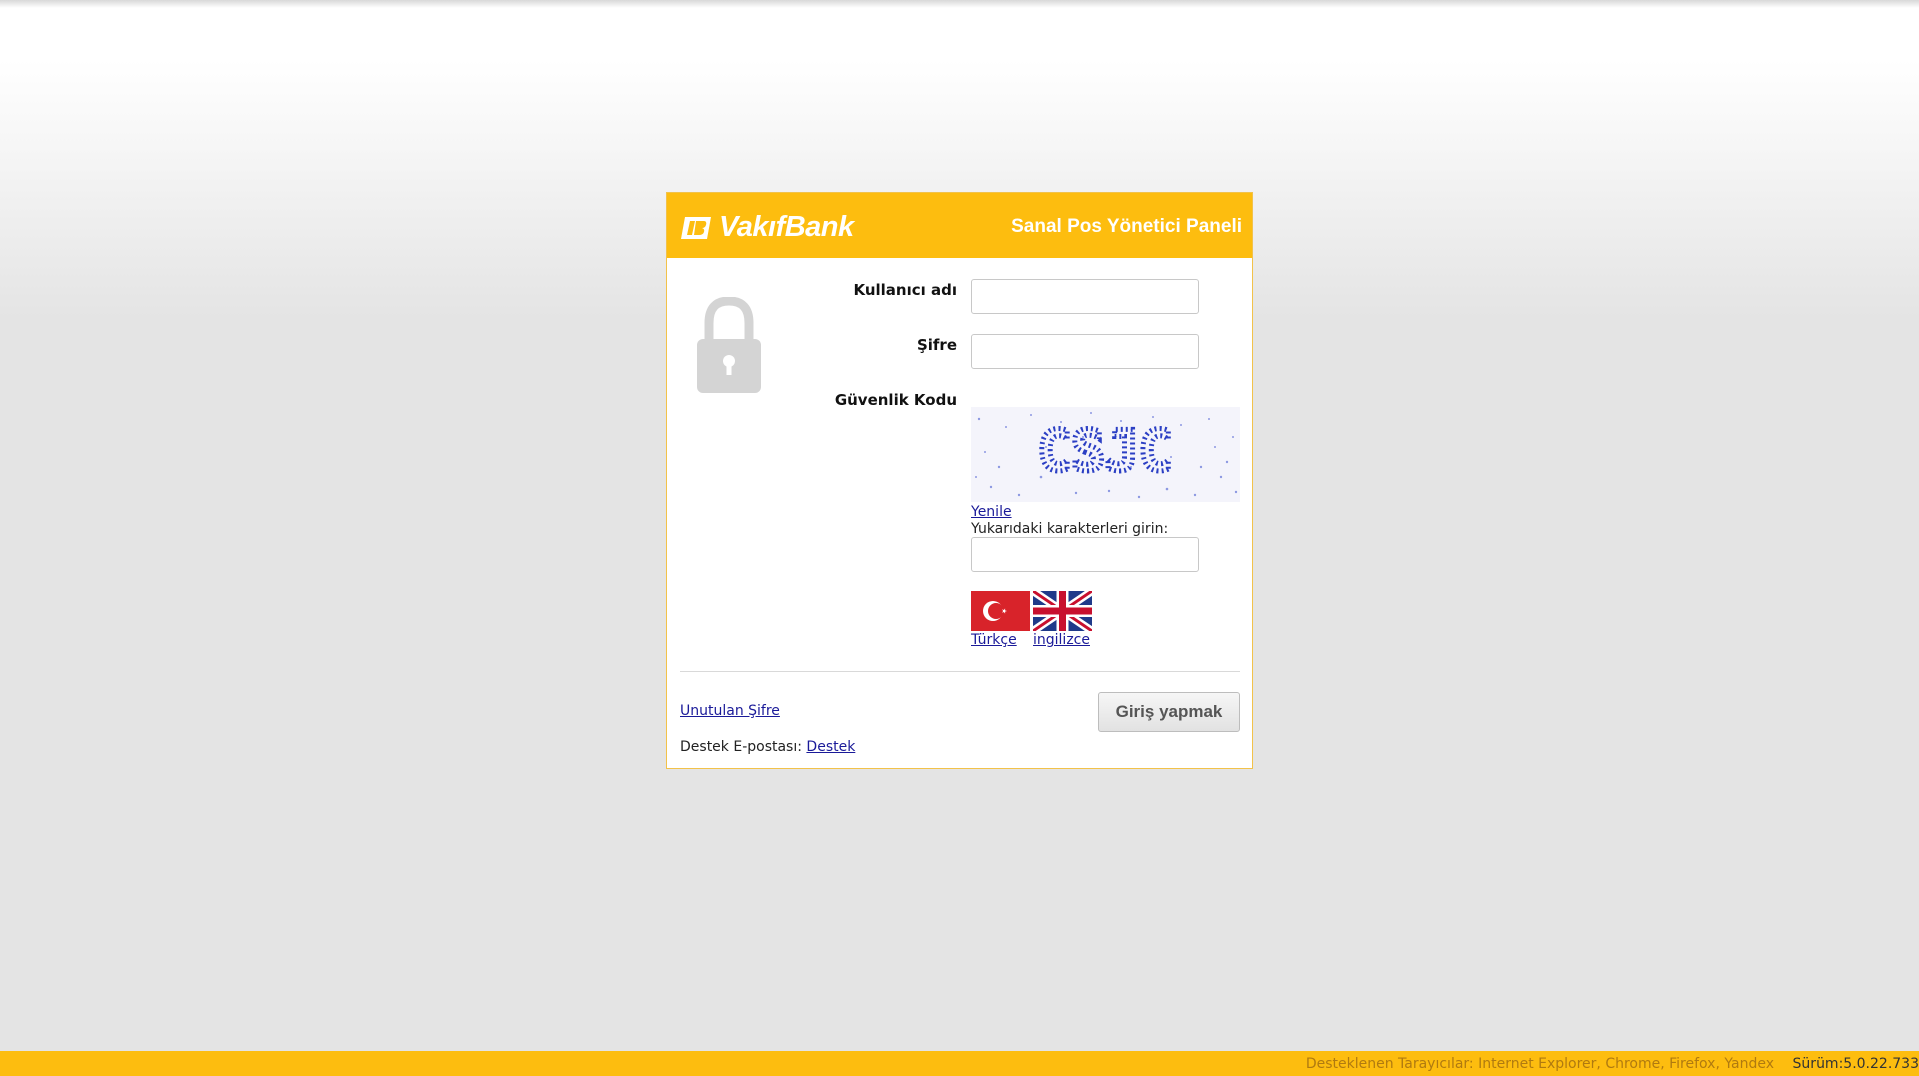  What do you see at coordinates (1855, 1064) in the screenshot?
I see `version-text: Sürüm:5.0.22.733` at bounding box center [1855, 1064].